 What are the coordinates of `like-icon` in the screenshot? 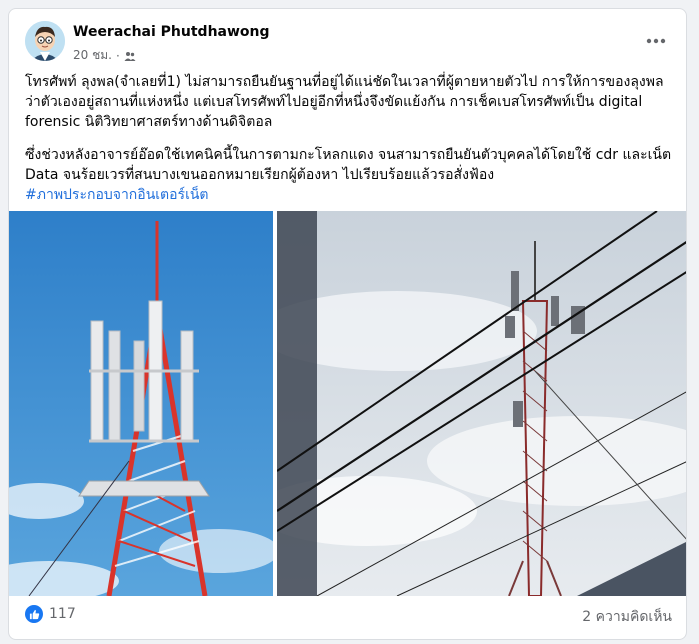 It's located at (34, 614).